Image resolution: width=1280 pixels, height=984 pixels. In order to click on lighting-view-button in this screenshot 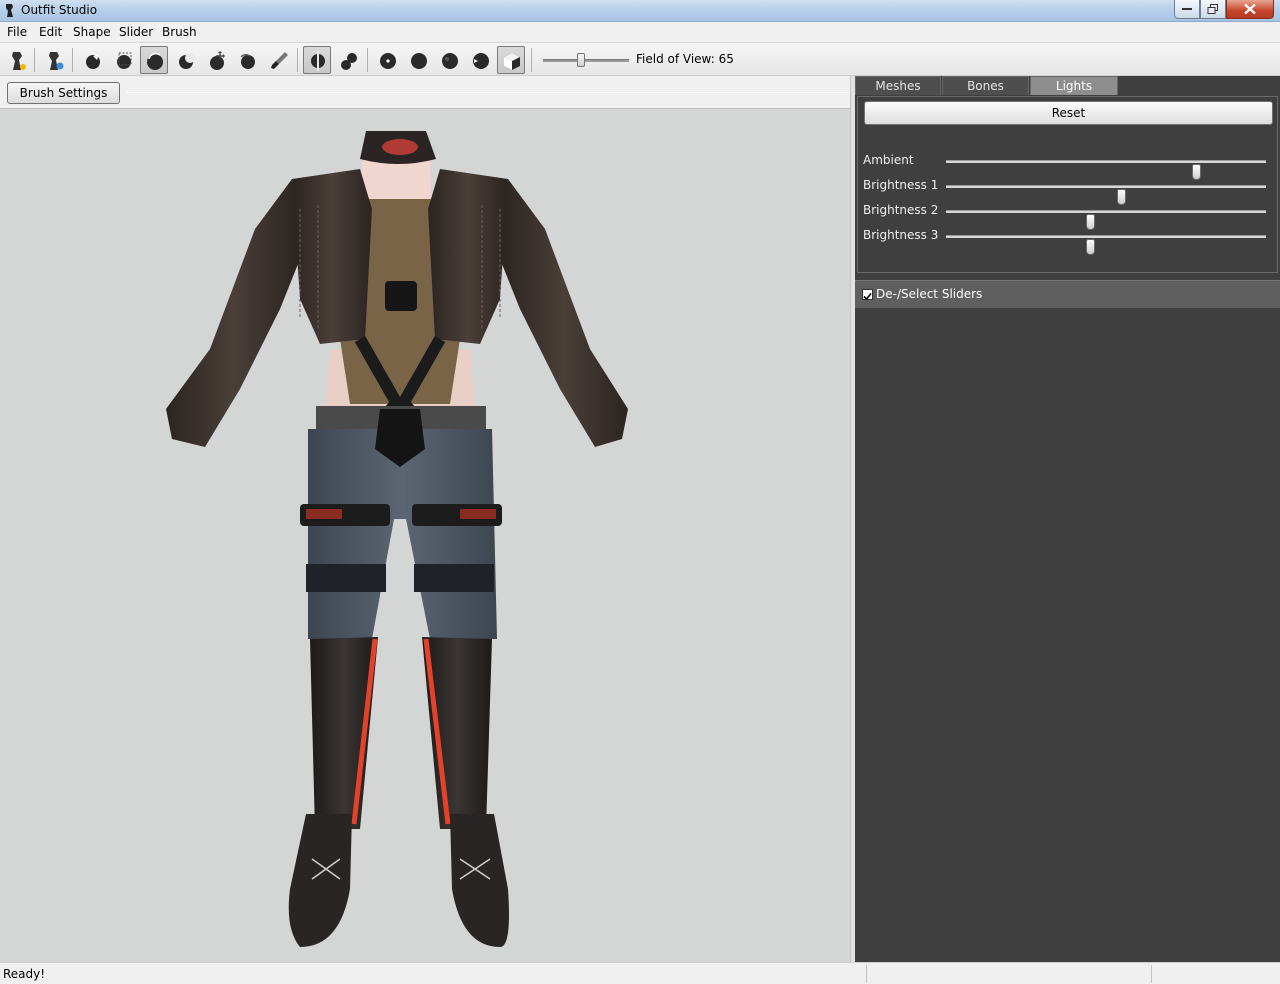, I will do `click(480, 60)`.